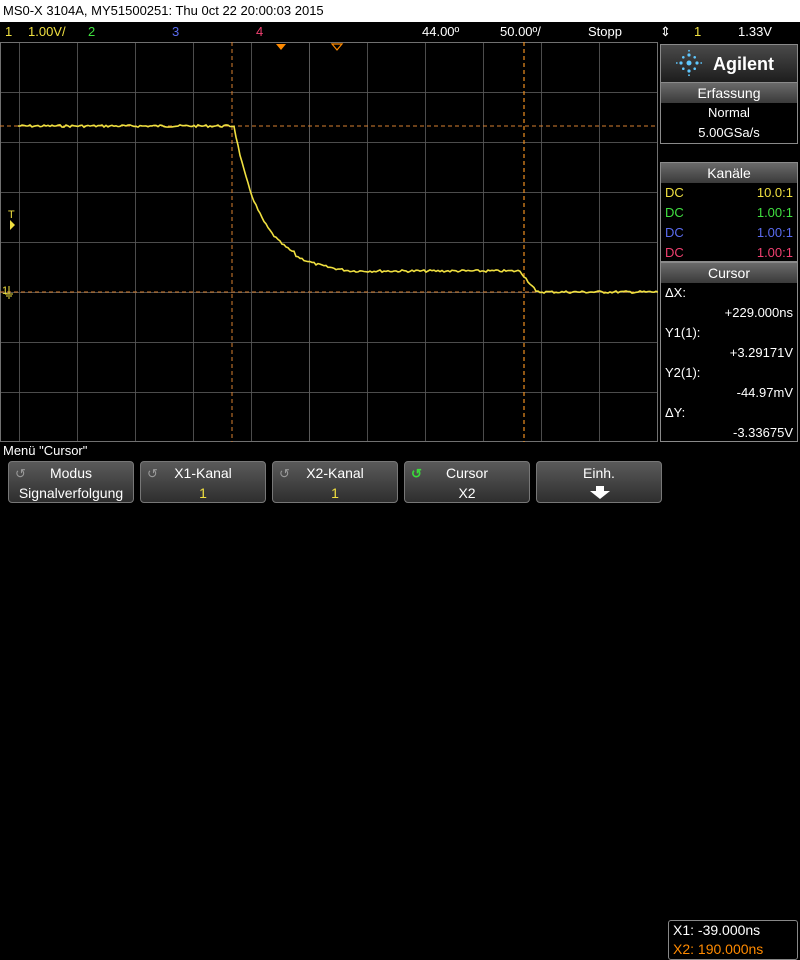  I want to click on cursor-readout: X1: -39.000ns X2: 190.000ns, so click(733, 940).